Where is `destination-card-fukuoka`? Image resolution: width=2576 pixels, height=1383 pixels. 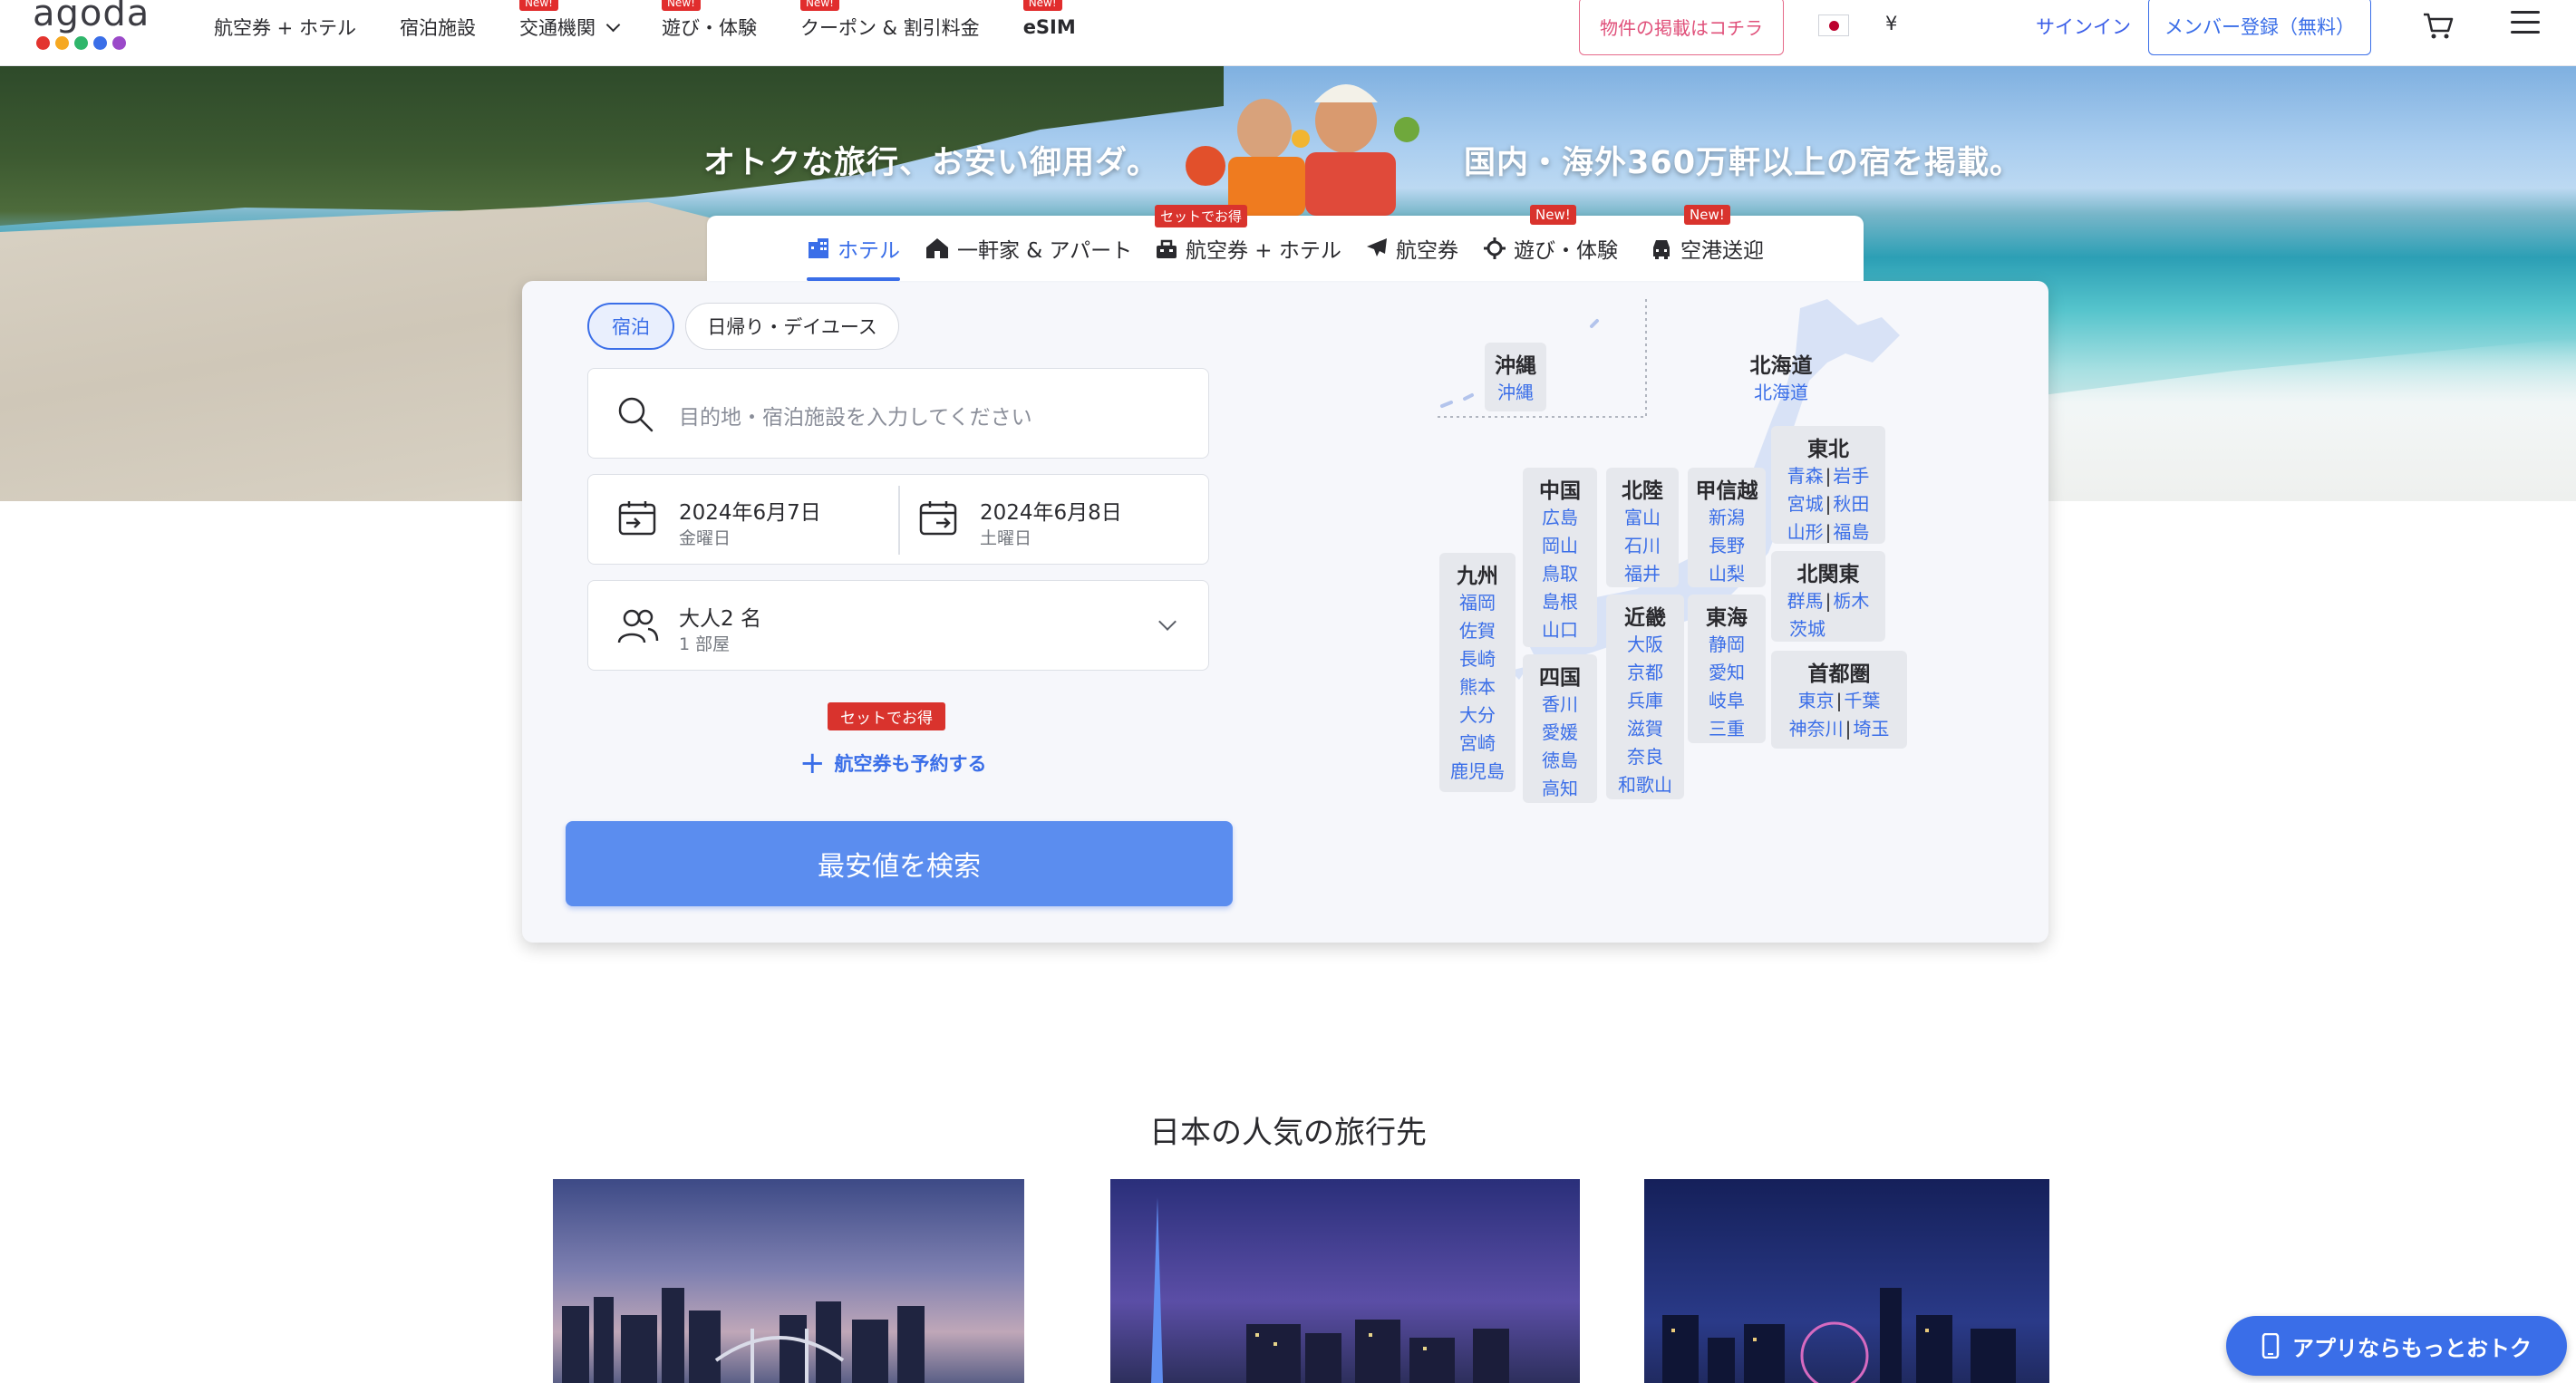
destination-card-fukuoka is located at coordinates (1345, 1281).